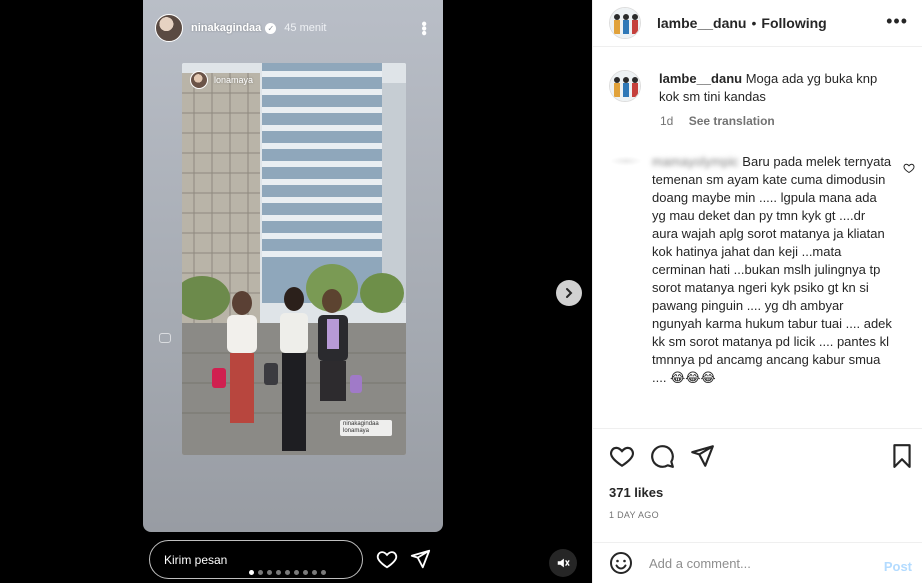 The height and width of the screenshot is (583, 922). What do you see at coordinates (898, 566) in the screenshot?
I see `post-button: Post` at bounding box center [898, 566].